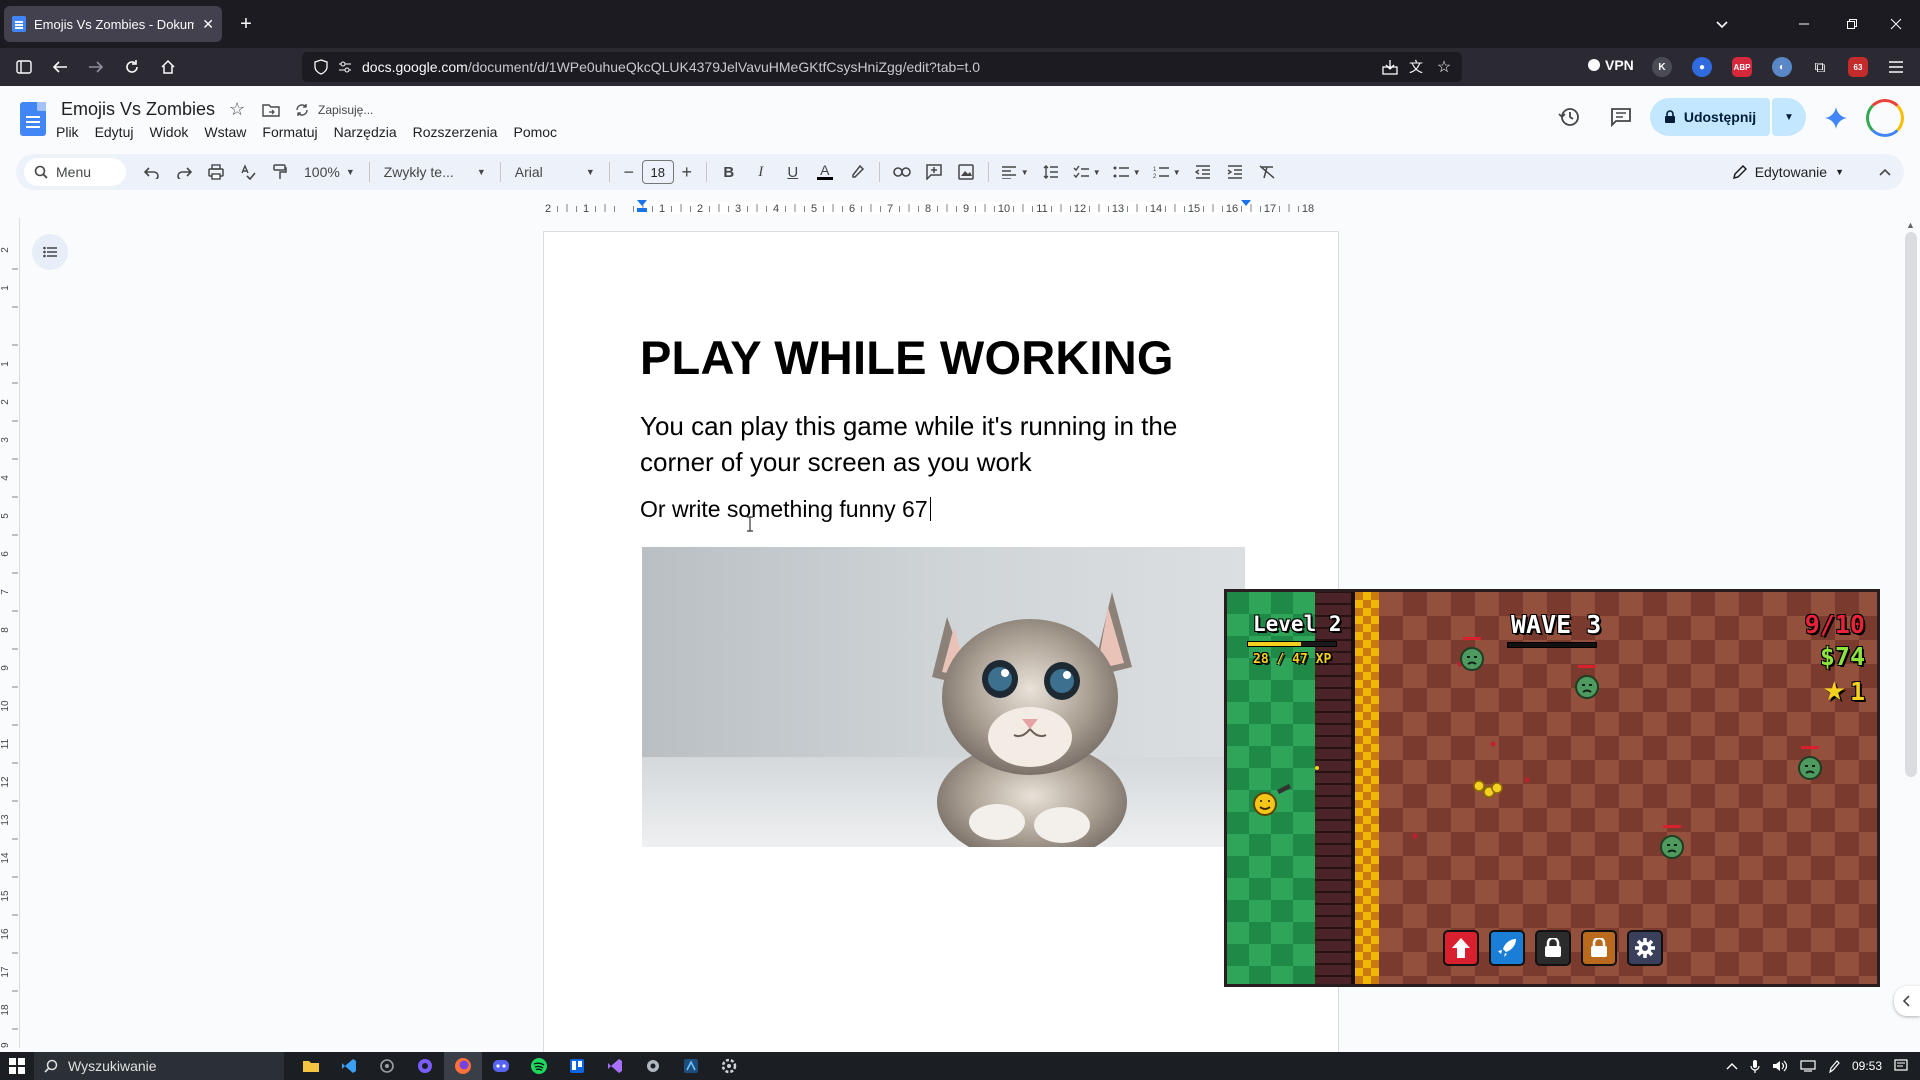 This screenshot has height=1080, width=1920. Describe the element at coordinates (1051, 172) in the screenshot. I see `line-spacing-icon` at that location.